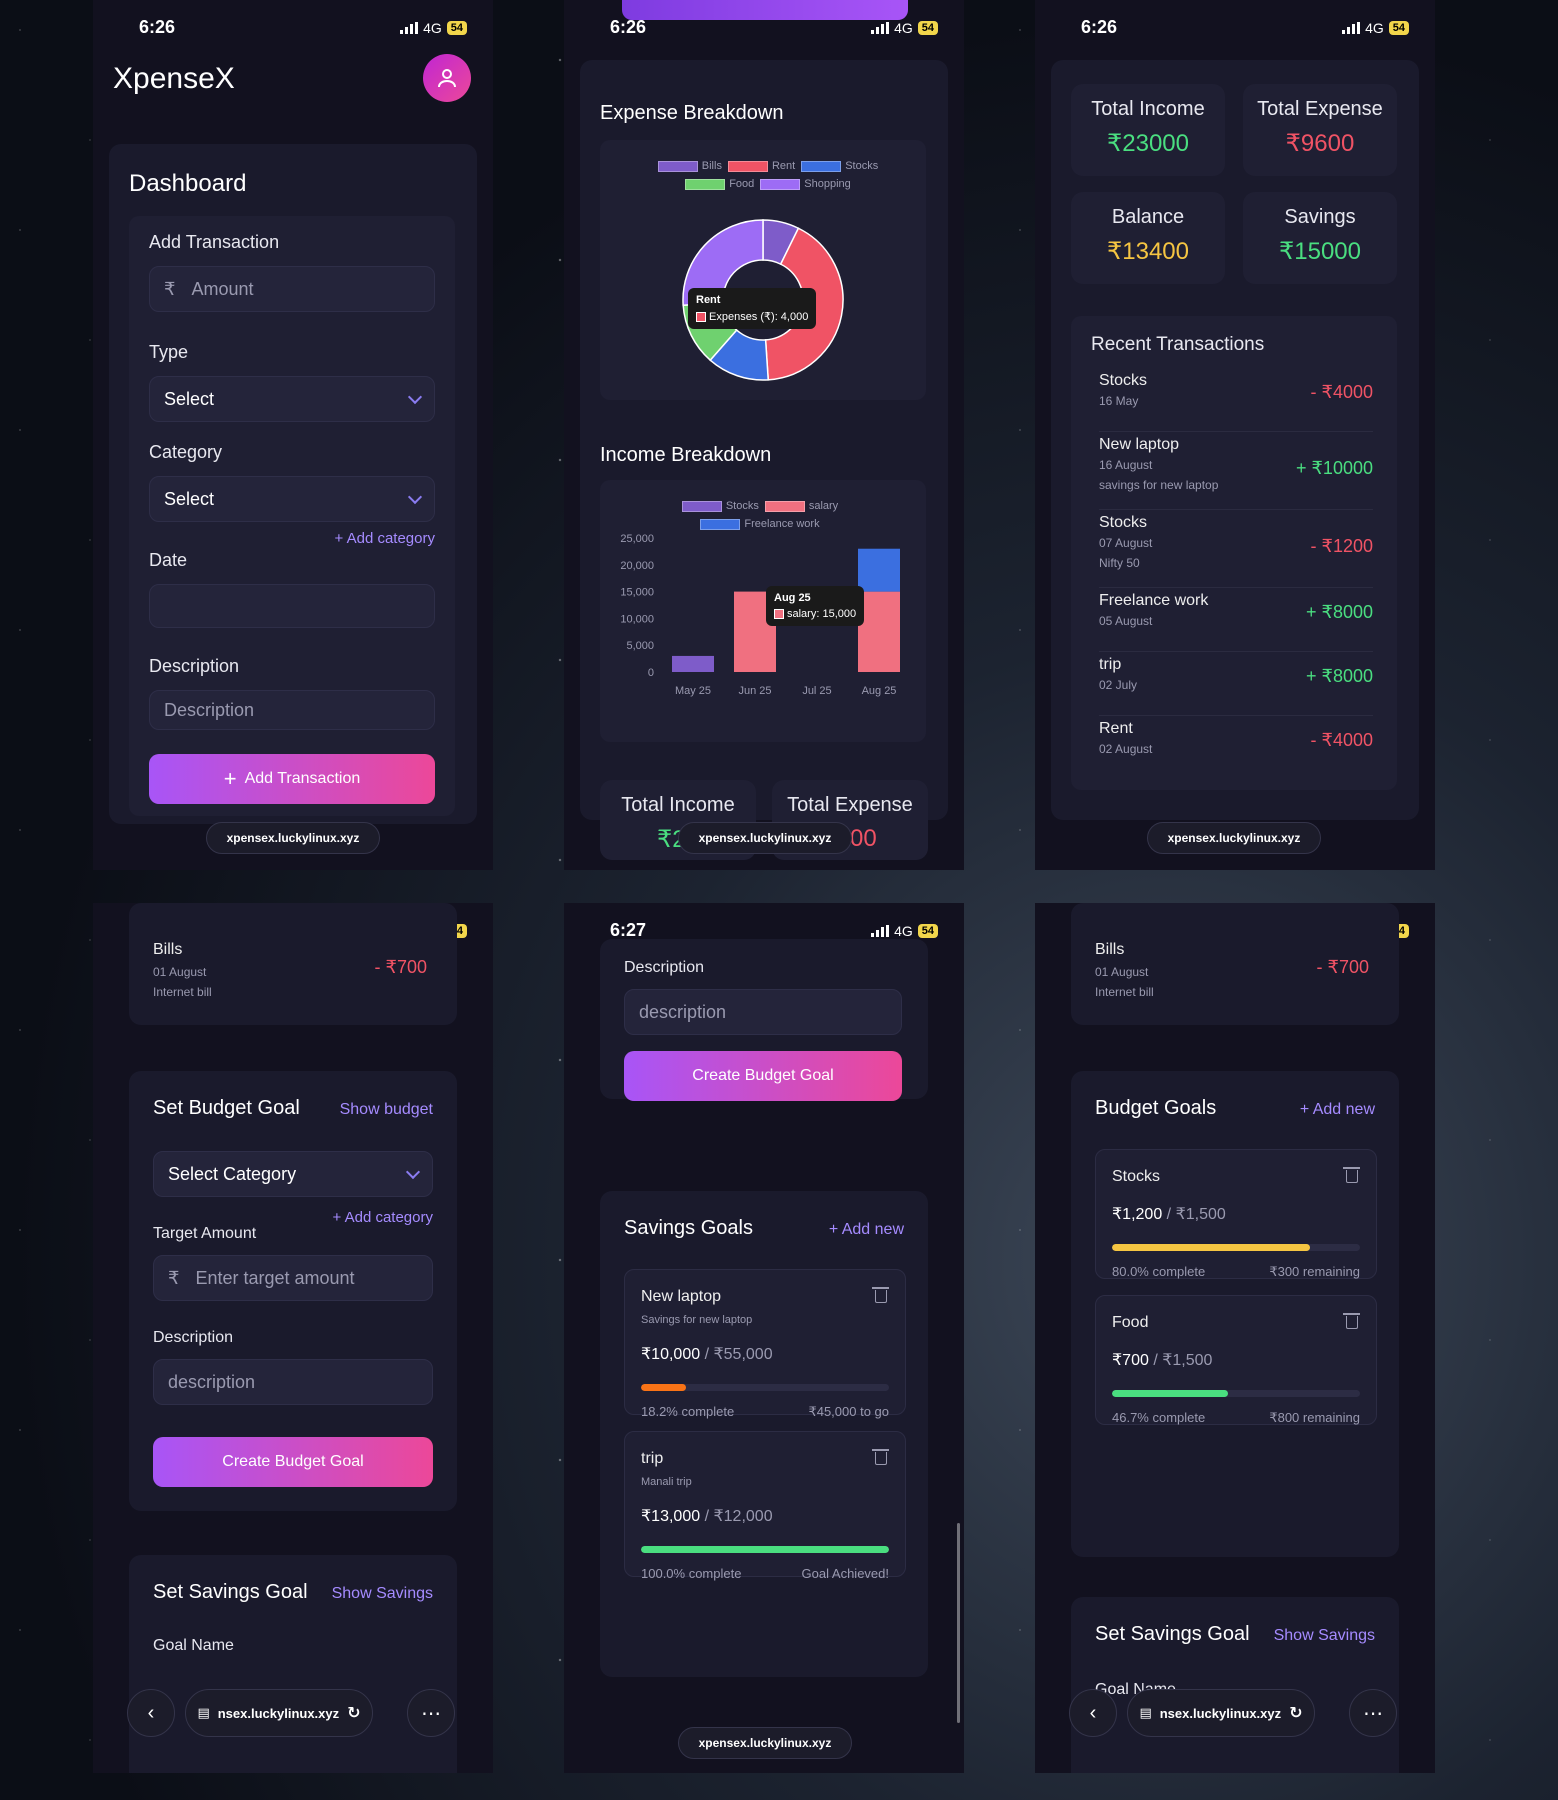 The width and height of the screenshot is (1558, 1800). Describe the element at coordinates (640, 646) in the screenshot. I see `y-tick-label: 5,000` at that location.